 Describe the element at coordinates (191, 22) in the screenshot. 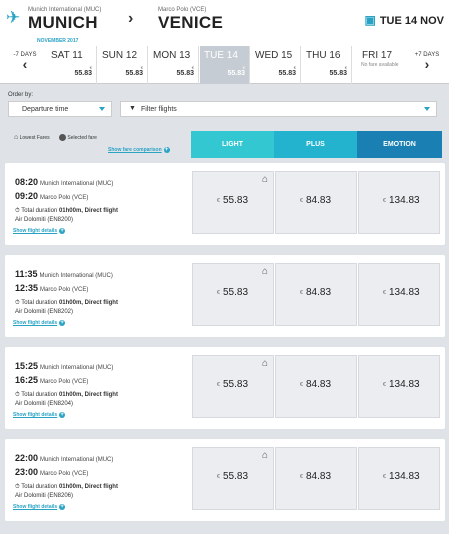

I see `destination-city: VENICE` at that location.